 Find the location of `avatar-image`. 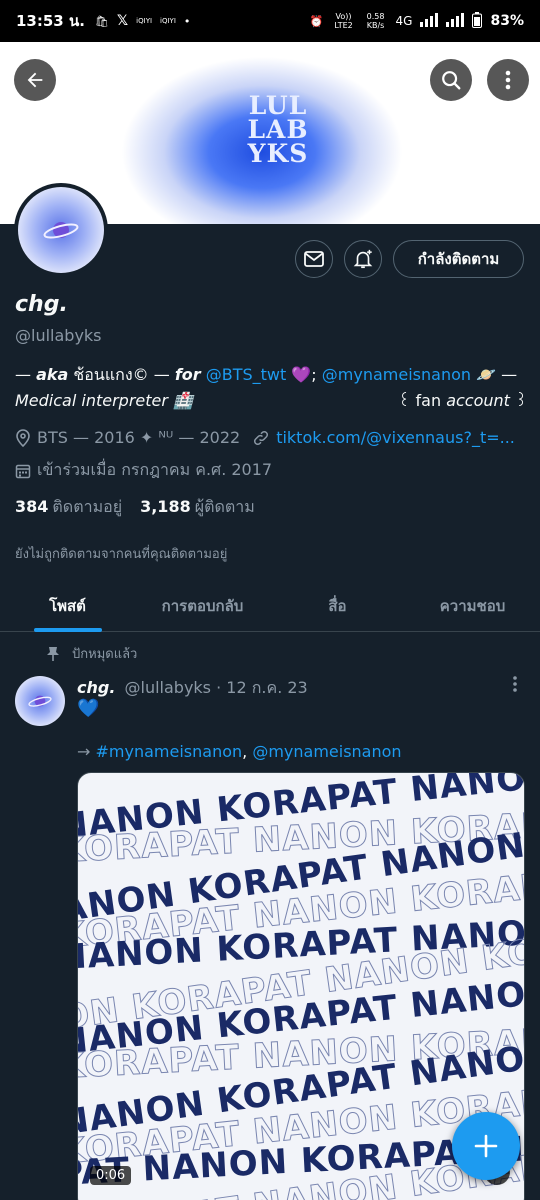

avatar-image is located at coordinates (61, 230).